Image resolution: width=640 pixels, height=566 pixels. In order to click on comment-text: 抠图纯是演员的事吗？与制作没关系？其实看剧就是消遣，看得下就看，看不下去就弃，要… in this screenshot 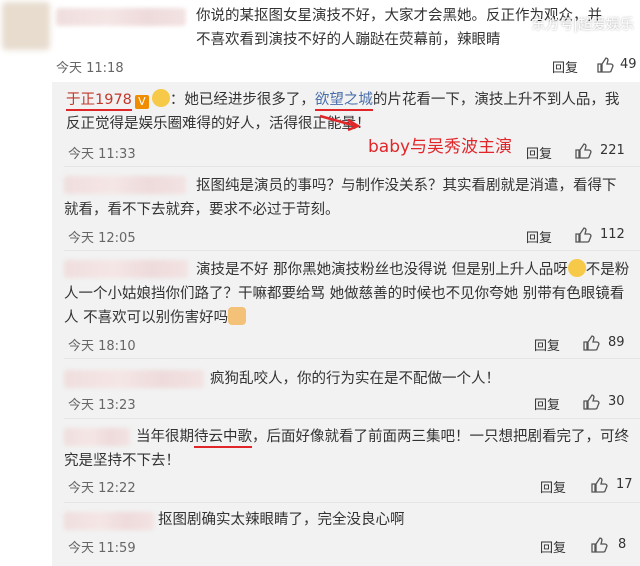, I will do `click(347, 198)`.